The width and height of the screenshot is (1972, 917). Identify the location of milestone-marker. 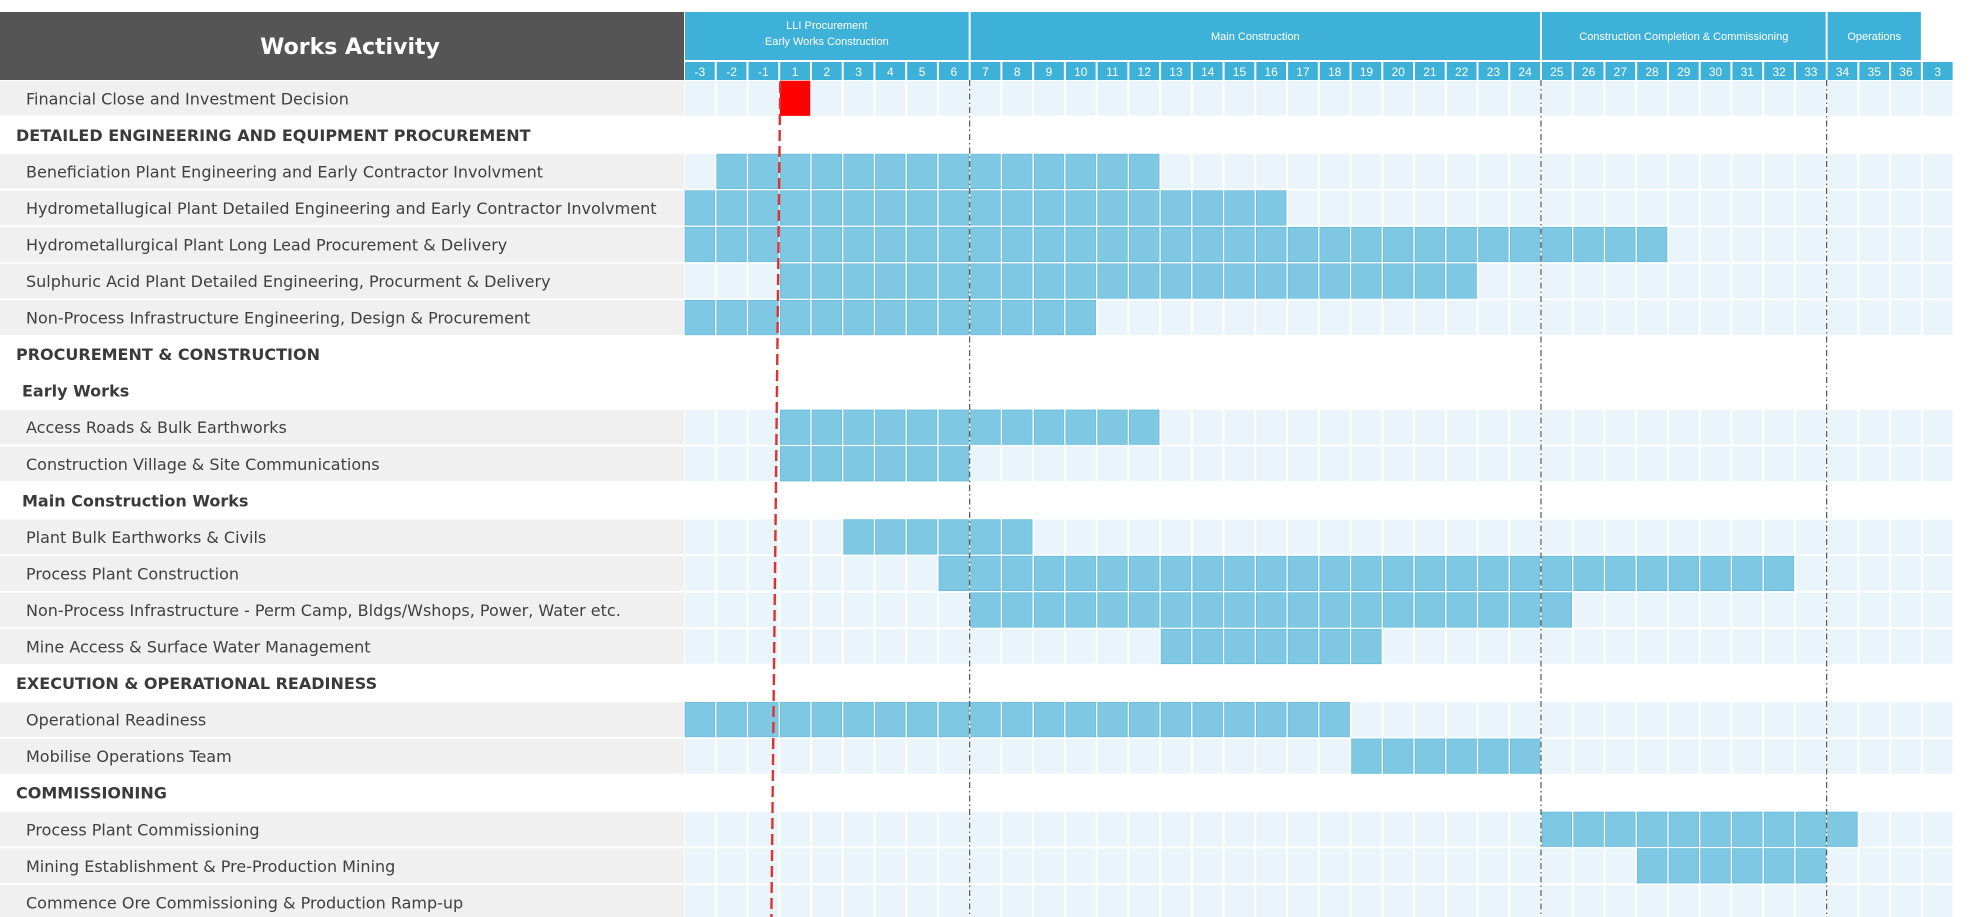
(795, 98).